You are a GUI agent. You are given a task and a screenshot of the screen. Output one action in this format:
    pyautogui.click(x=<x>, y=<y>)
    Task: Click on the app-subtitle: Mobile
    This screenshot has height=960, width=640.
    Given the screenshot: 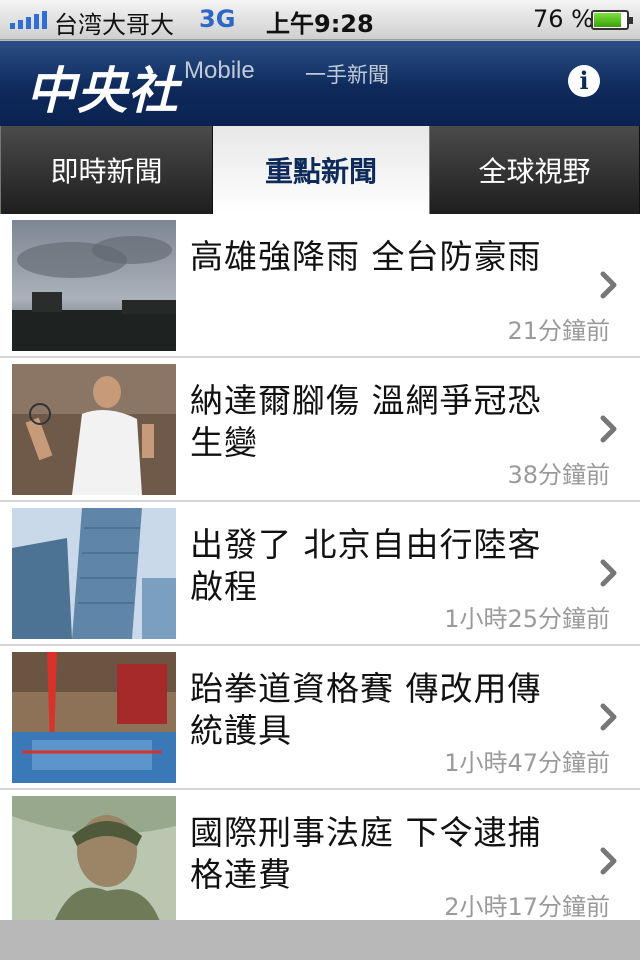 What is the action you would take?
    pyautogui.click(x=219, y=70)
    